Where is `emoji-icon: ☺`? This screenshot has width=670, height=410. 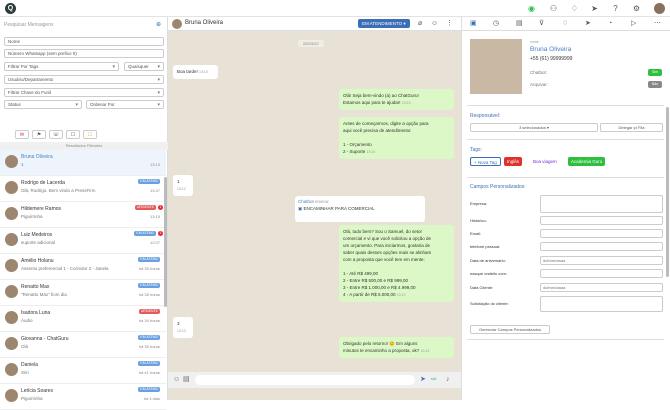 emoji-icon: ☺ is located at coordinates (434, 24).